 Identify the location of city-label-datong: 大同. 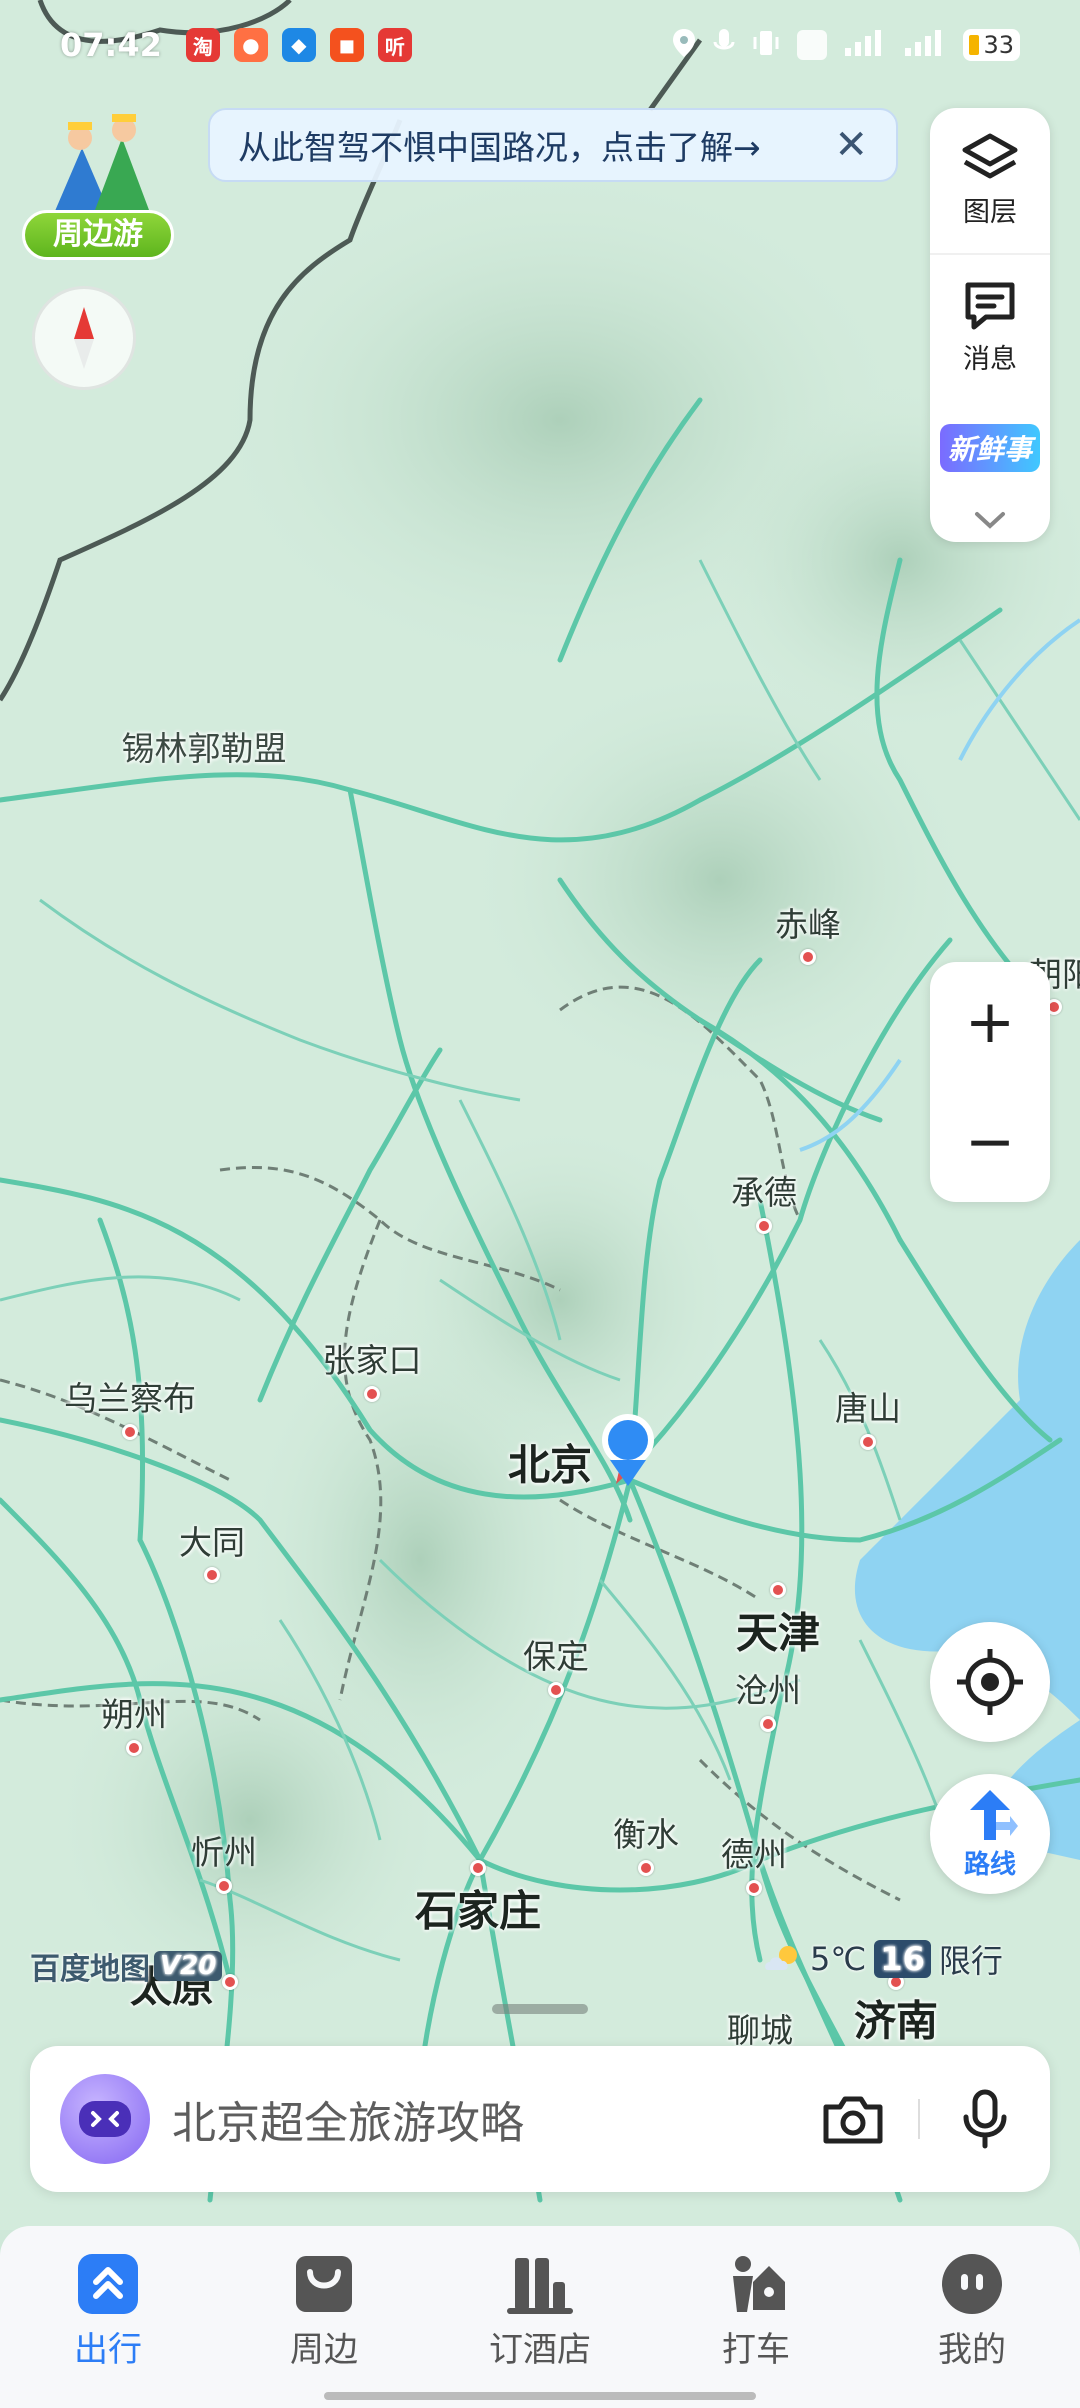
(212, 1540).